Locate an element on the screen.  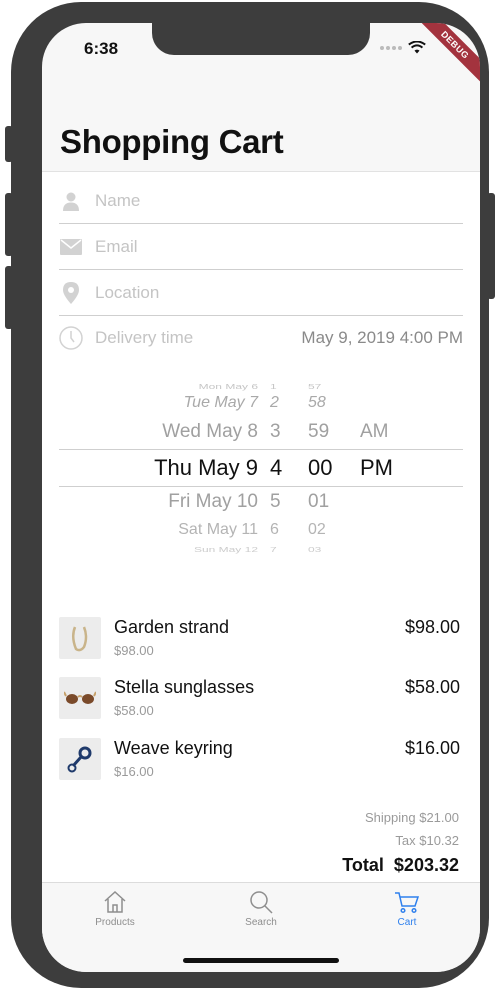
sunglasses-icon is located at coordinates (80, 698).